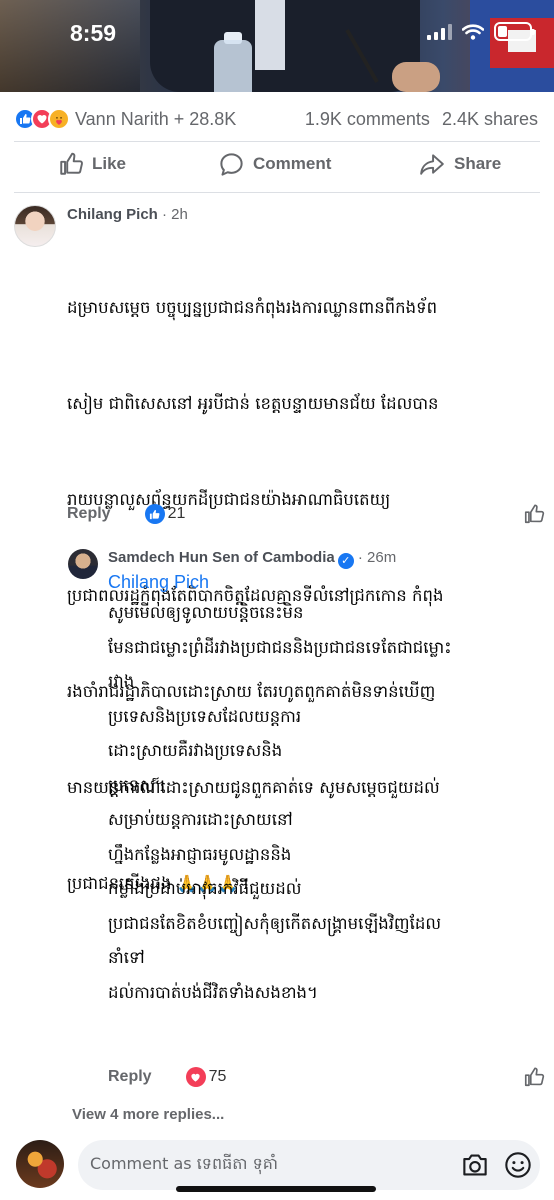  I want to click on reactors-summary: Vann Narith + 28.8K, so click(155, 119).